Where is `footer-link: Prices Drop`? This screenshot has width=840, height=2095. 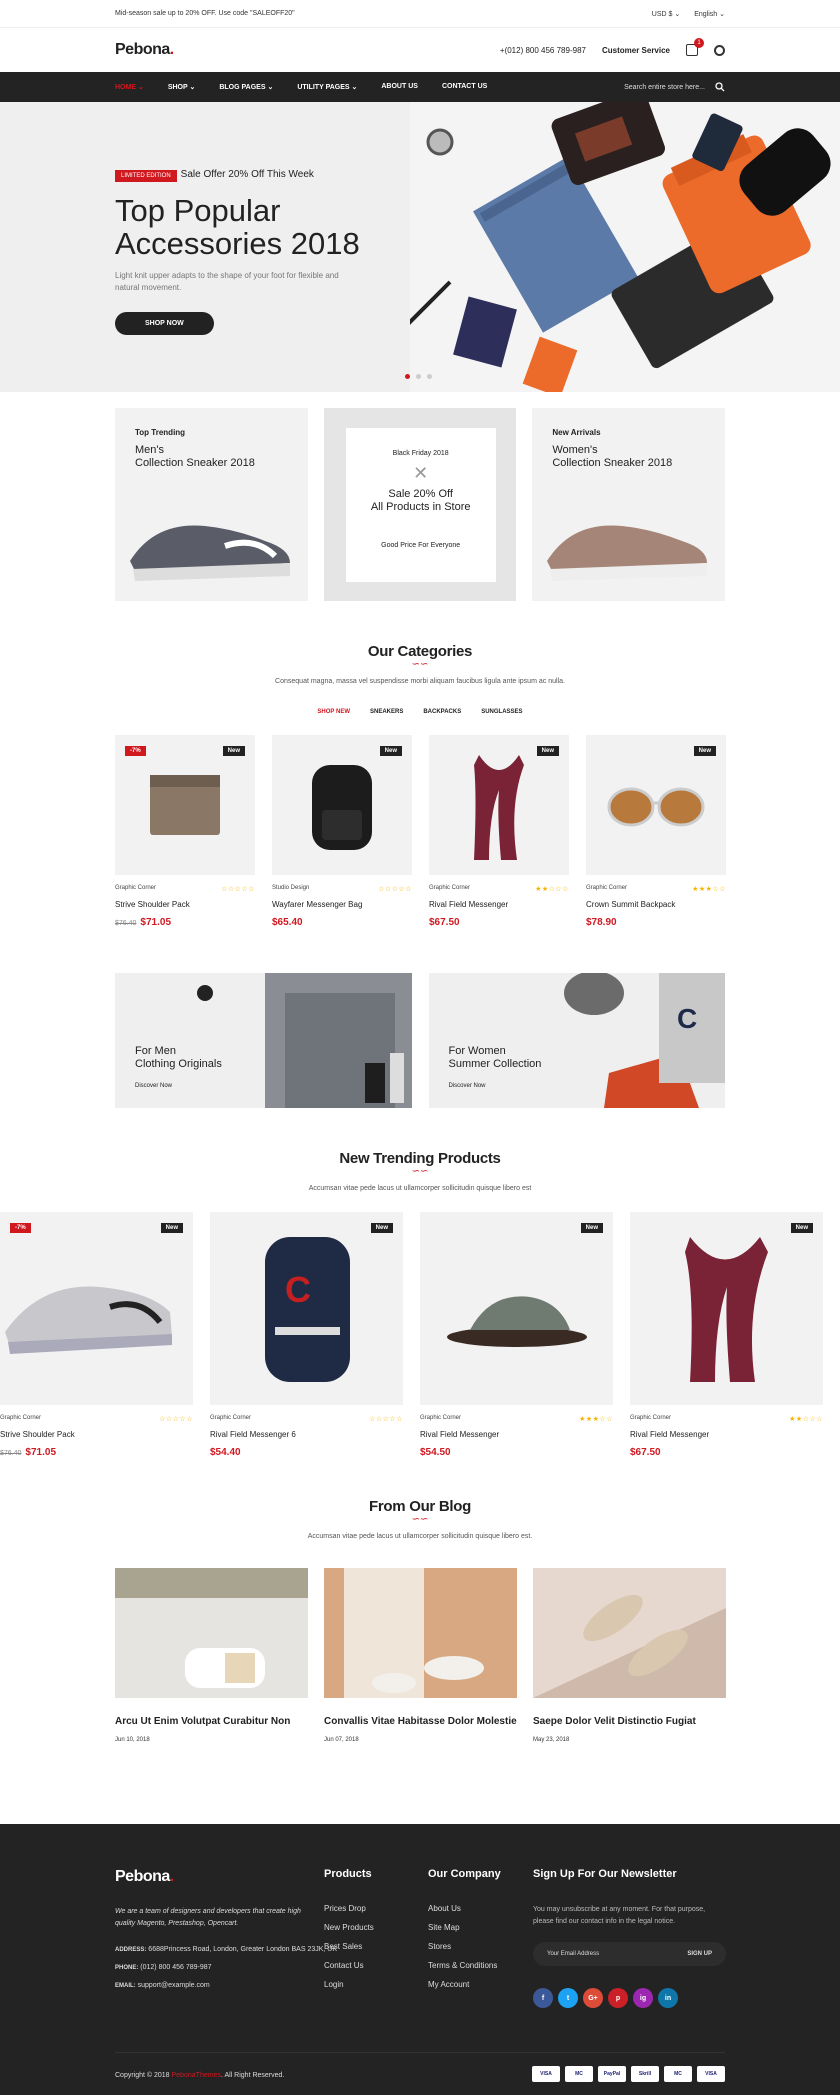
footer-link: Prices Drop is located at coordinates (349, 1908).